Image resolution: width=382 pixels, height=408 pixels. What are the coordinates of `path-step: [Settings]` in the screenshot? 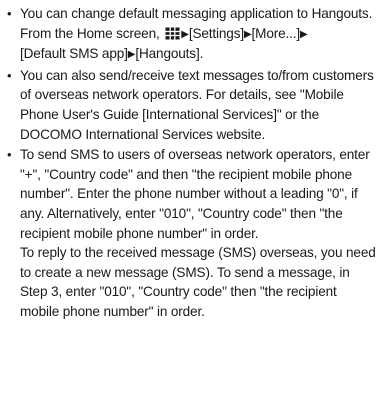 It's located at (216, 33).